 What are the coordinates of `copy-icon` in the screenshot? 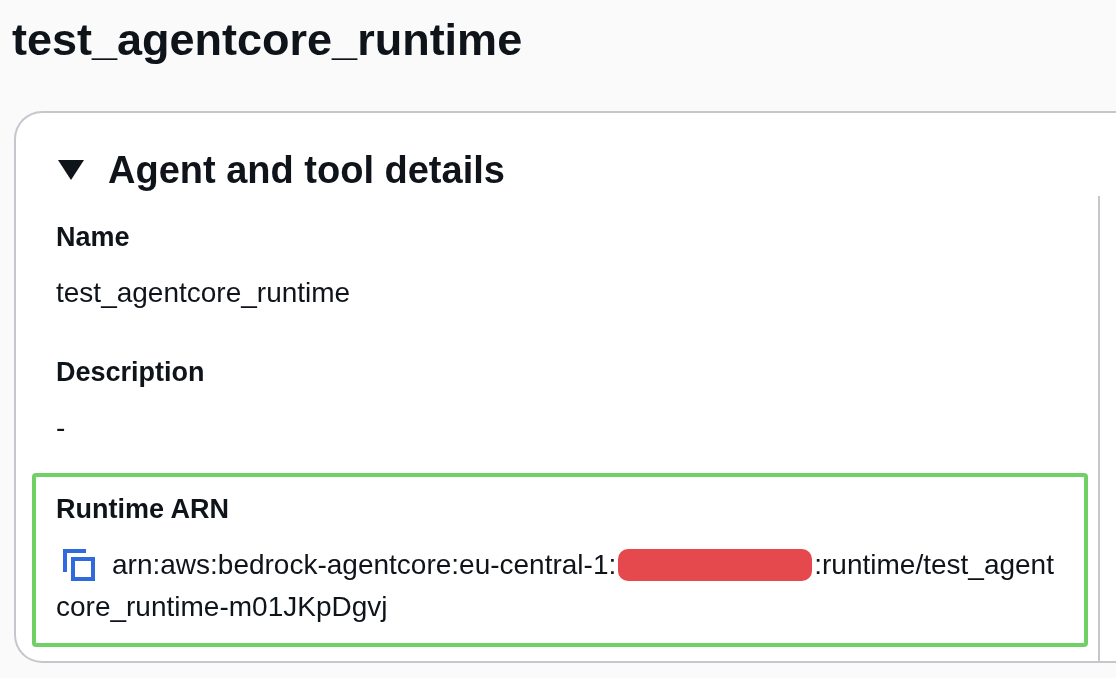 It's located at (79, 565).